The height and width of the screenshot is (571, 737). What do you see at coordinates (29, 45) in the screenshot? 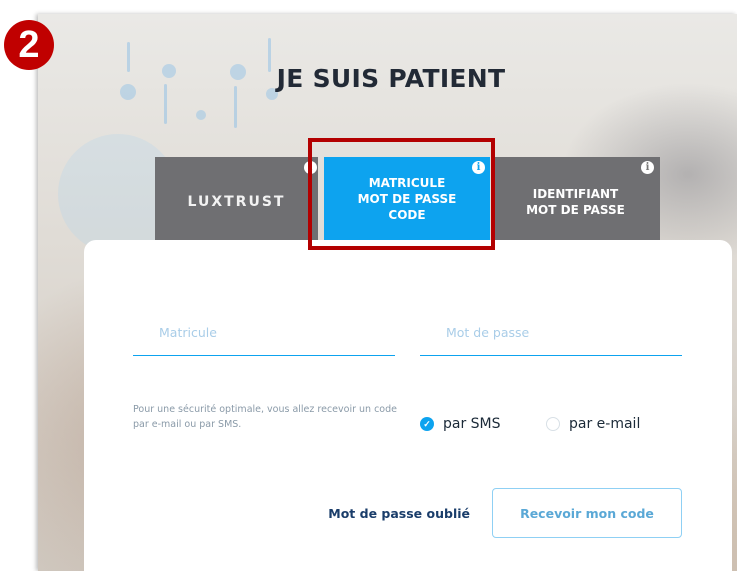
I see `step-number-badge: 2` at bounding box center [29, 45].